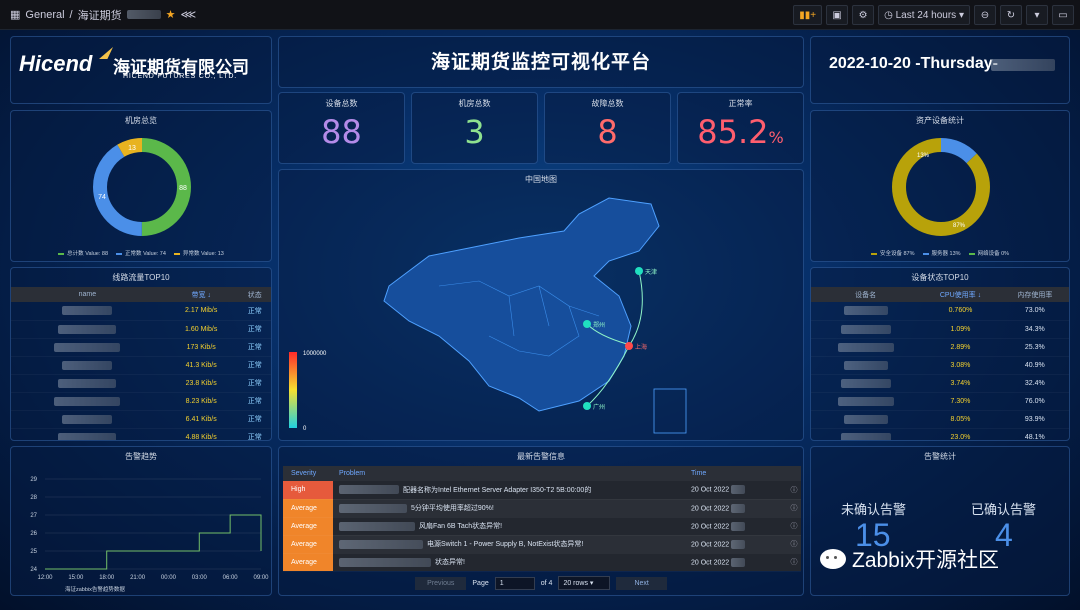 The width and height of the screenshot is (1080, 610). Describe the element at coordinates (940, 70) in the screenshot. I see `date-panel: 2022-10-20 -Thursday-` at that location.